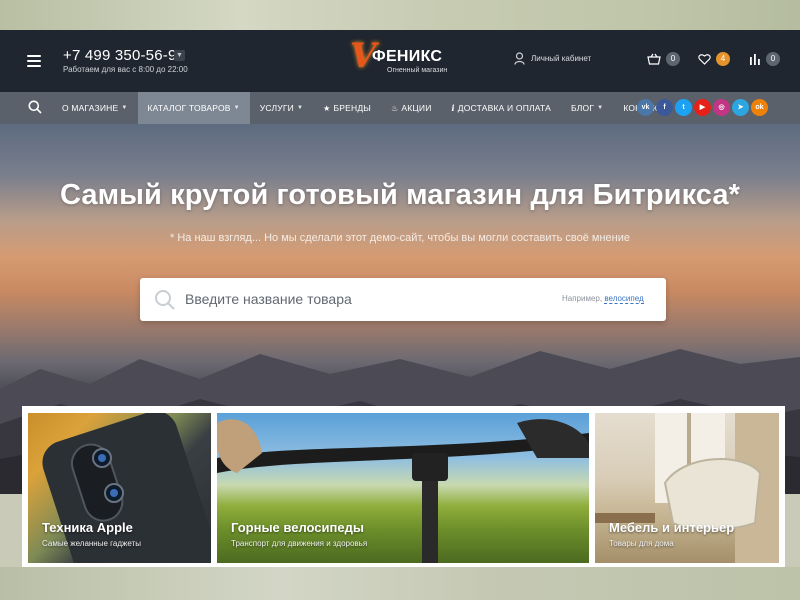  What do you see at coordinates (683, 107) in the screenshot?
I see `twitter-icon: t` at bounding box center [683, 107].